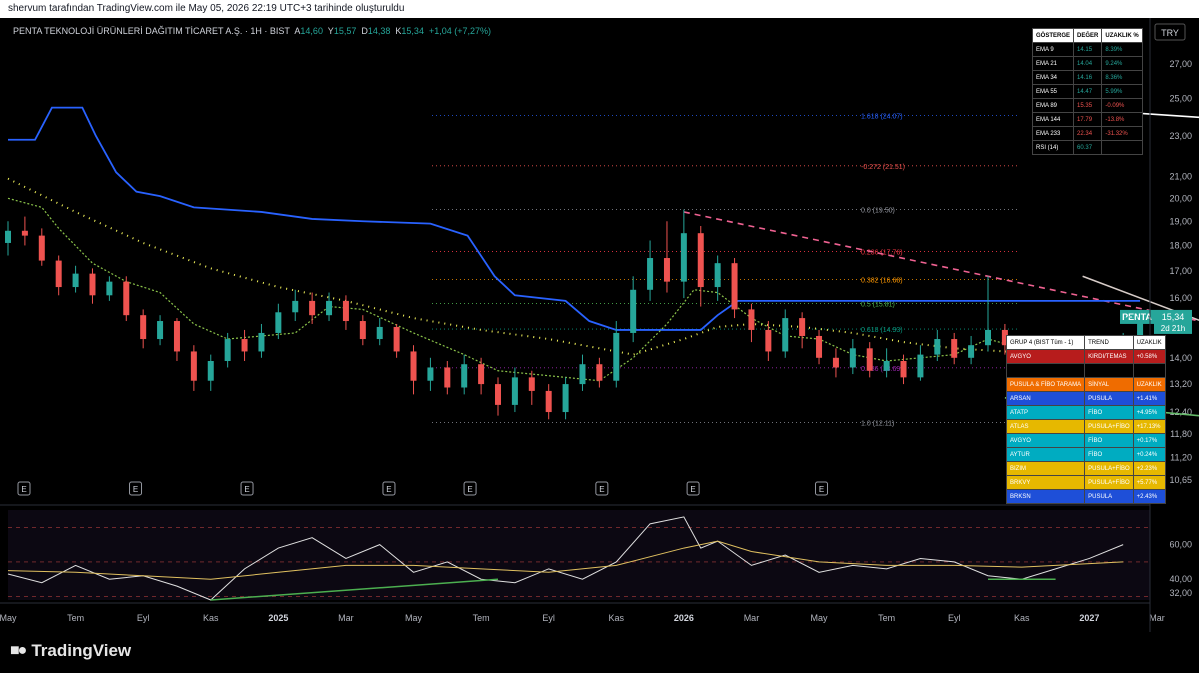  I want to click on scan-row-cell: ATLAS, so click(1045, 426).